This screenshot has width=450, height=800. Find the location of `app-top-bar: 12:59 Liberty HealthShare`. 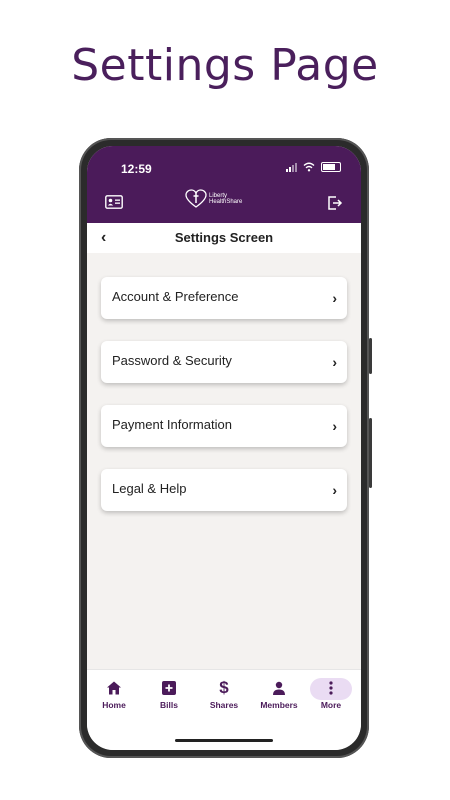

app-top-bar: 12:59 Liberty HealthShare is located at coordinates (224, 184).